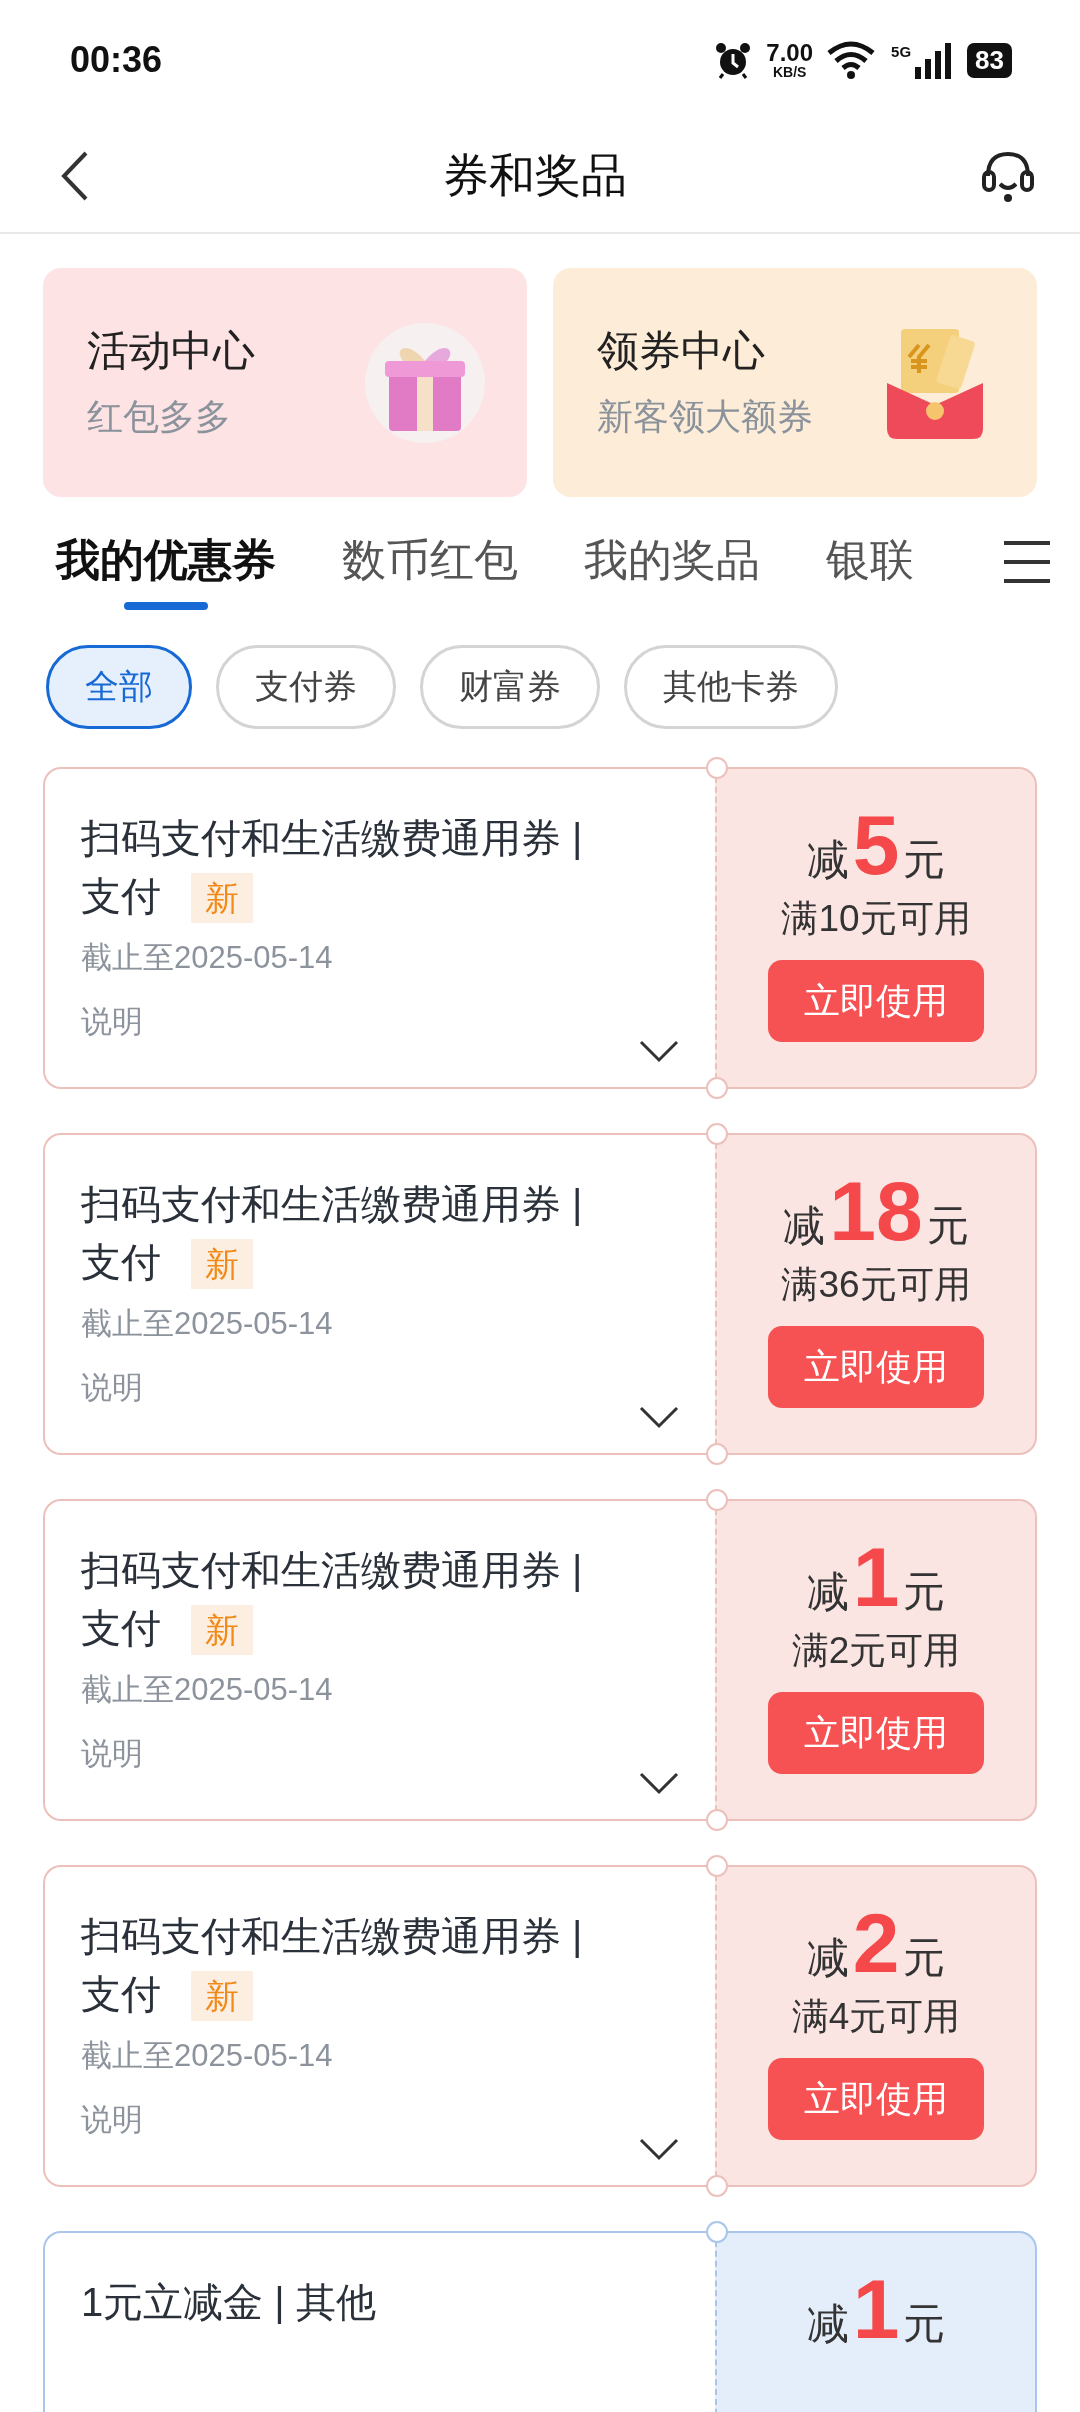 The image size is (1080, 2412). Describe the element at coordinates (989, 60) in the screenshot. I see `battery-level: 83` at that location.